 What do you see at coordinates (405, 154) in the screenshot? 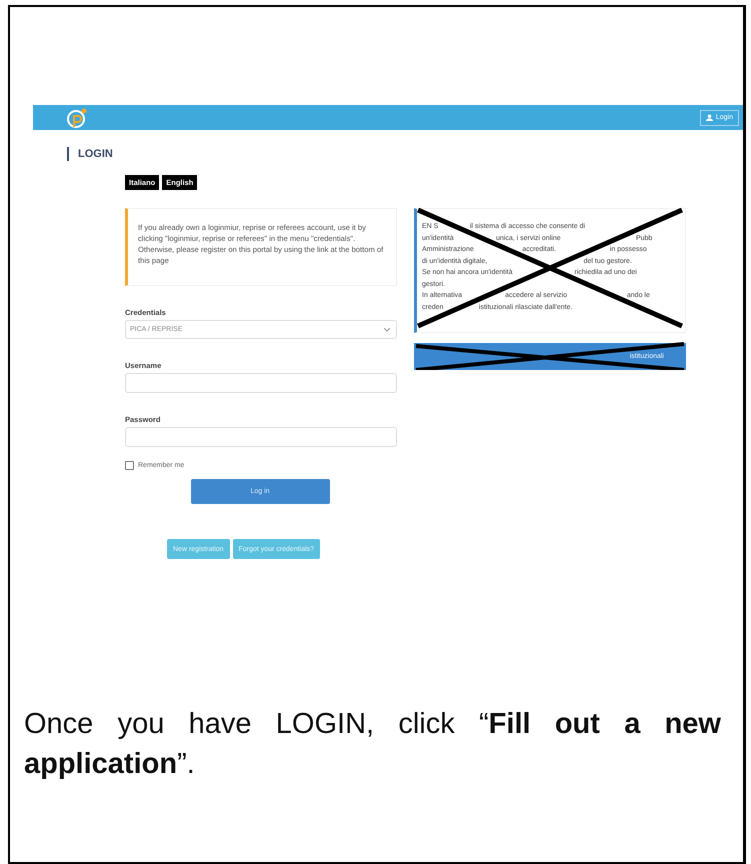
I see `page-title: LOGIN` at bounding box center [405, 154].